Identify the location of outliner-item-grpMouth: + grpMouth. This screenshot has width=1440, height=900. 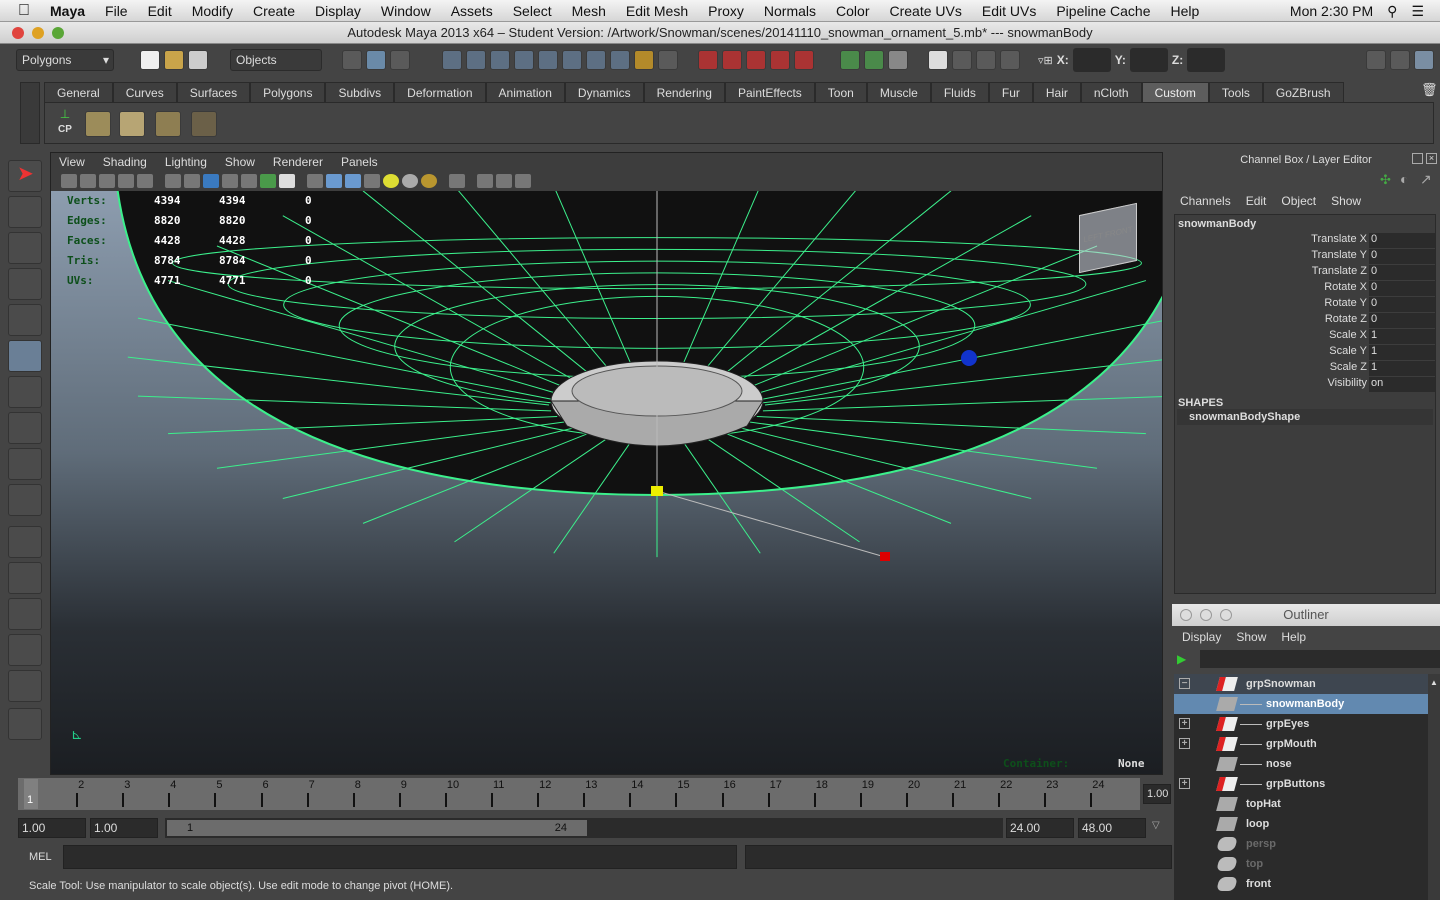
(1301, 744).